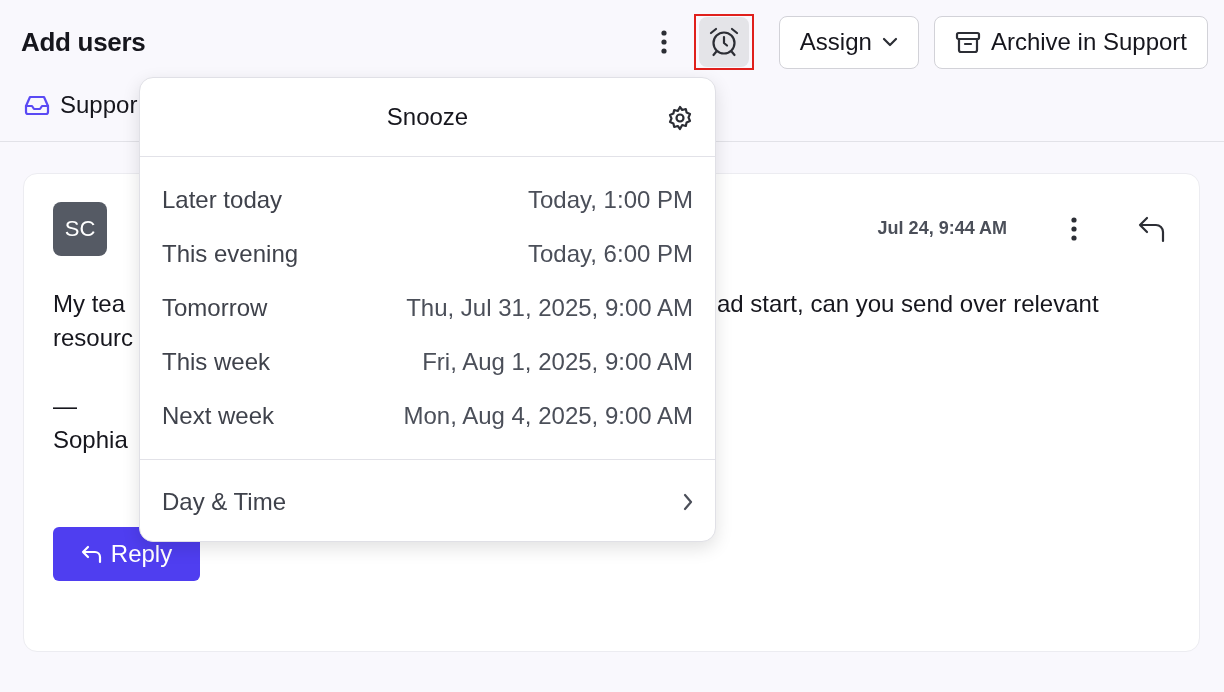 The image size is (1224, 692). I want to click on snooze-time: Fri, Aug 1, 2025, 9:00 AM, so click(557, 362).